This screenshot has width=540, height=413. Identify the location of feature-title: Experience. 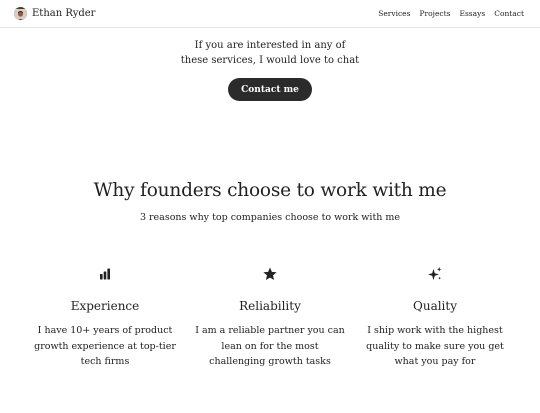
(105, 306).